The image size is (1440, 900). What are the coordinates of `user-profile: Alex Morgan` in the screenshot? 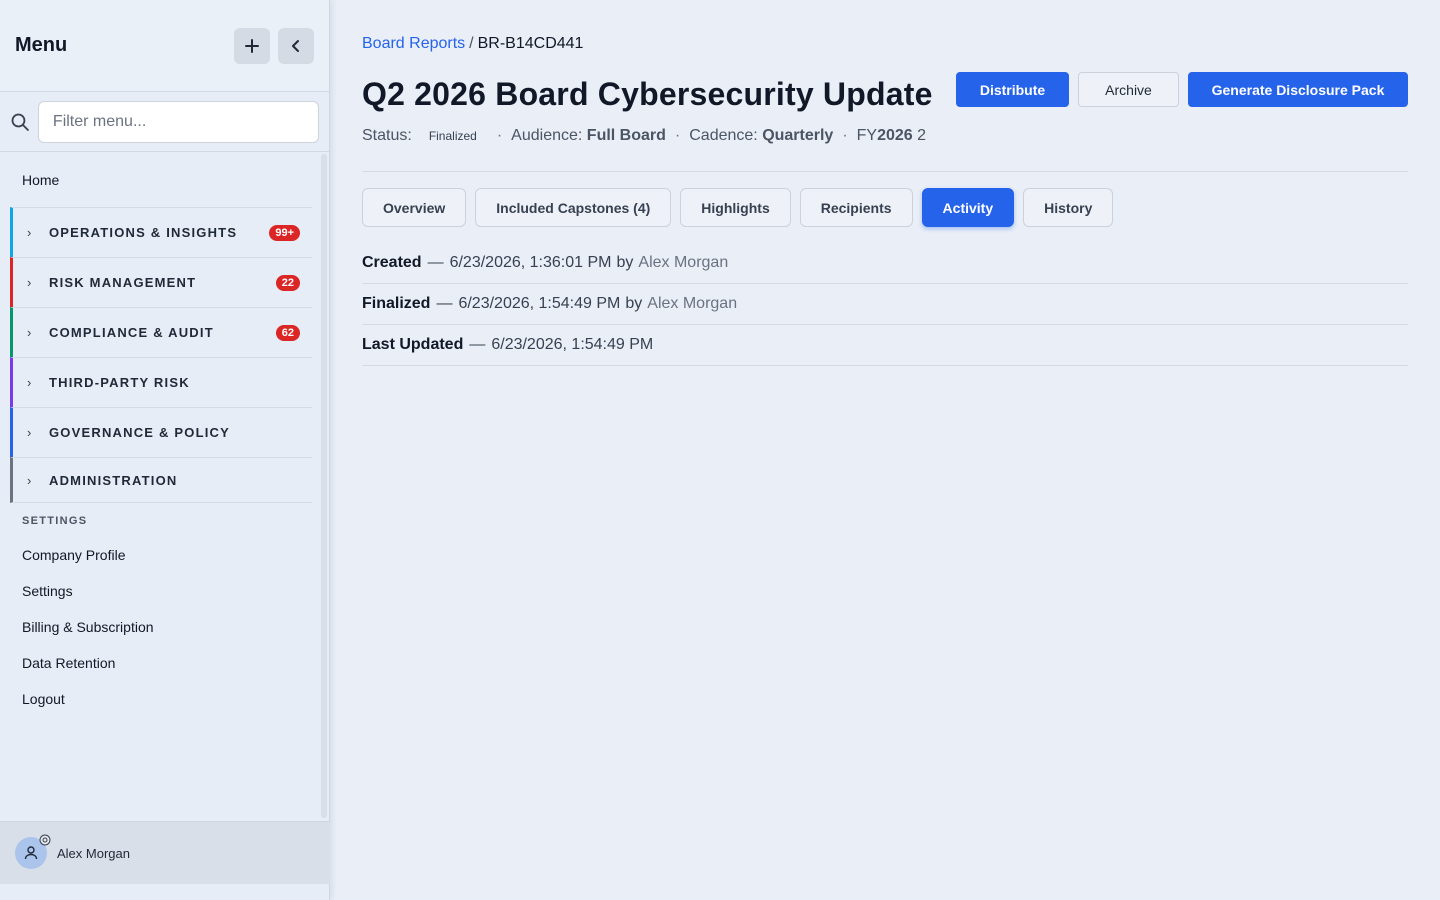 It's located at (165, 852).